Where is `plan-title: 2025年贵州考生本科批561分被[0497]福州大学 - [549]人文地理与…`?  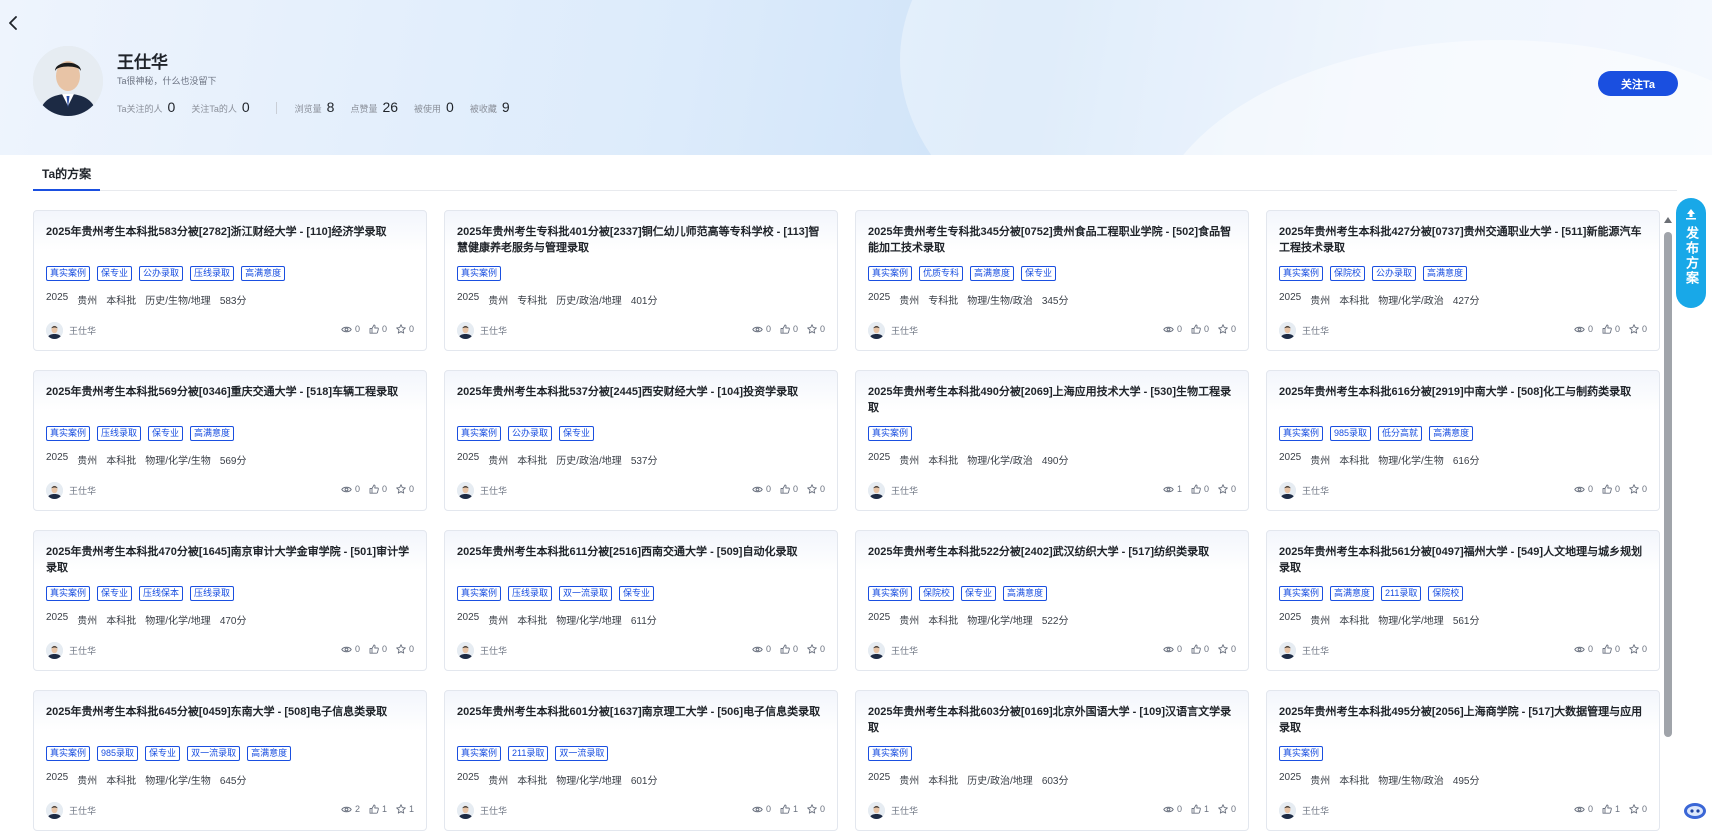
plan-title: 2025年贵州考生本科批561分被[0497]福州大学 - [549]人文地理与… is located at coordinates (1464, 560).